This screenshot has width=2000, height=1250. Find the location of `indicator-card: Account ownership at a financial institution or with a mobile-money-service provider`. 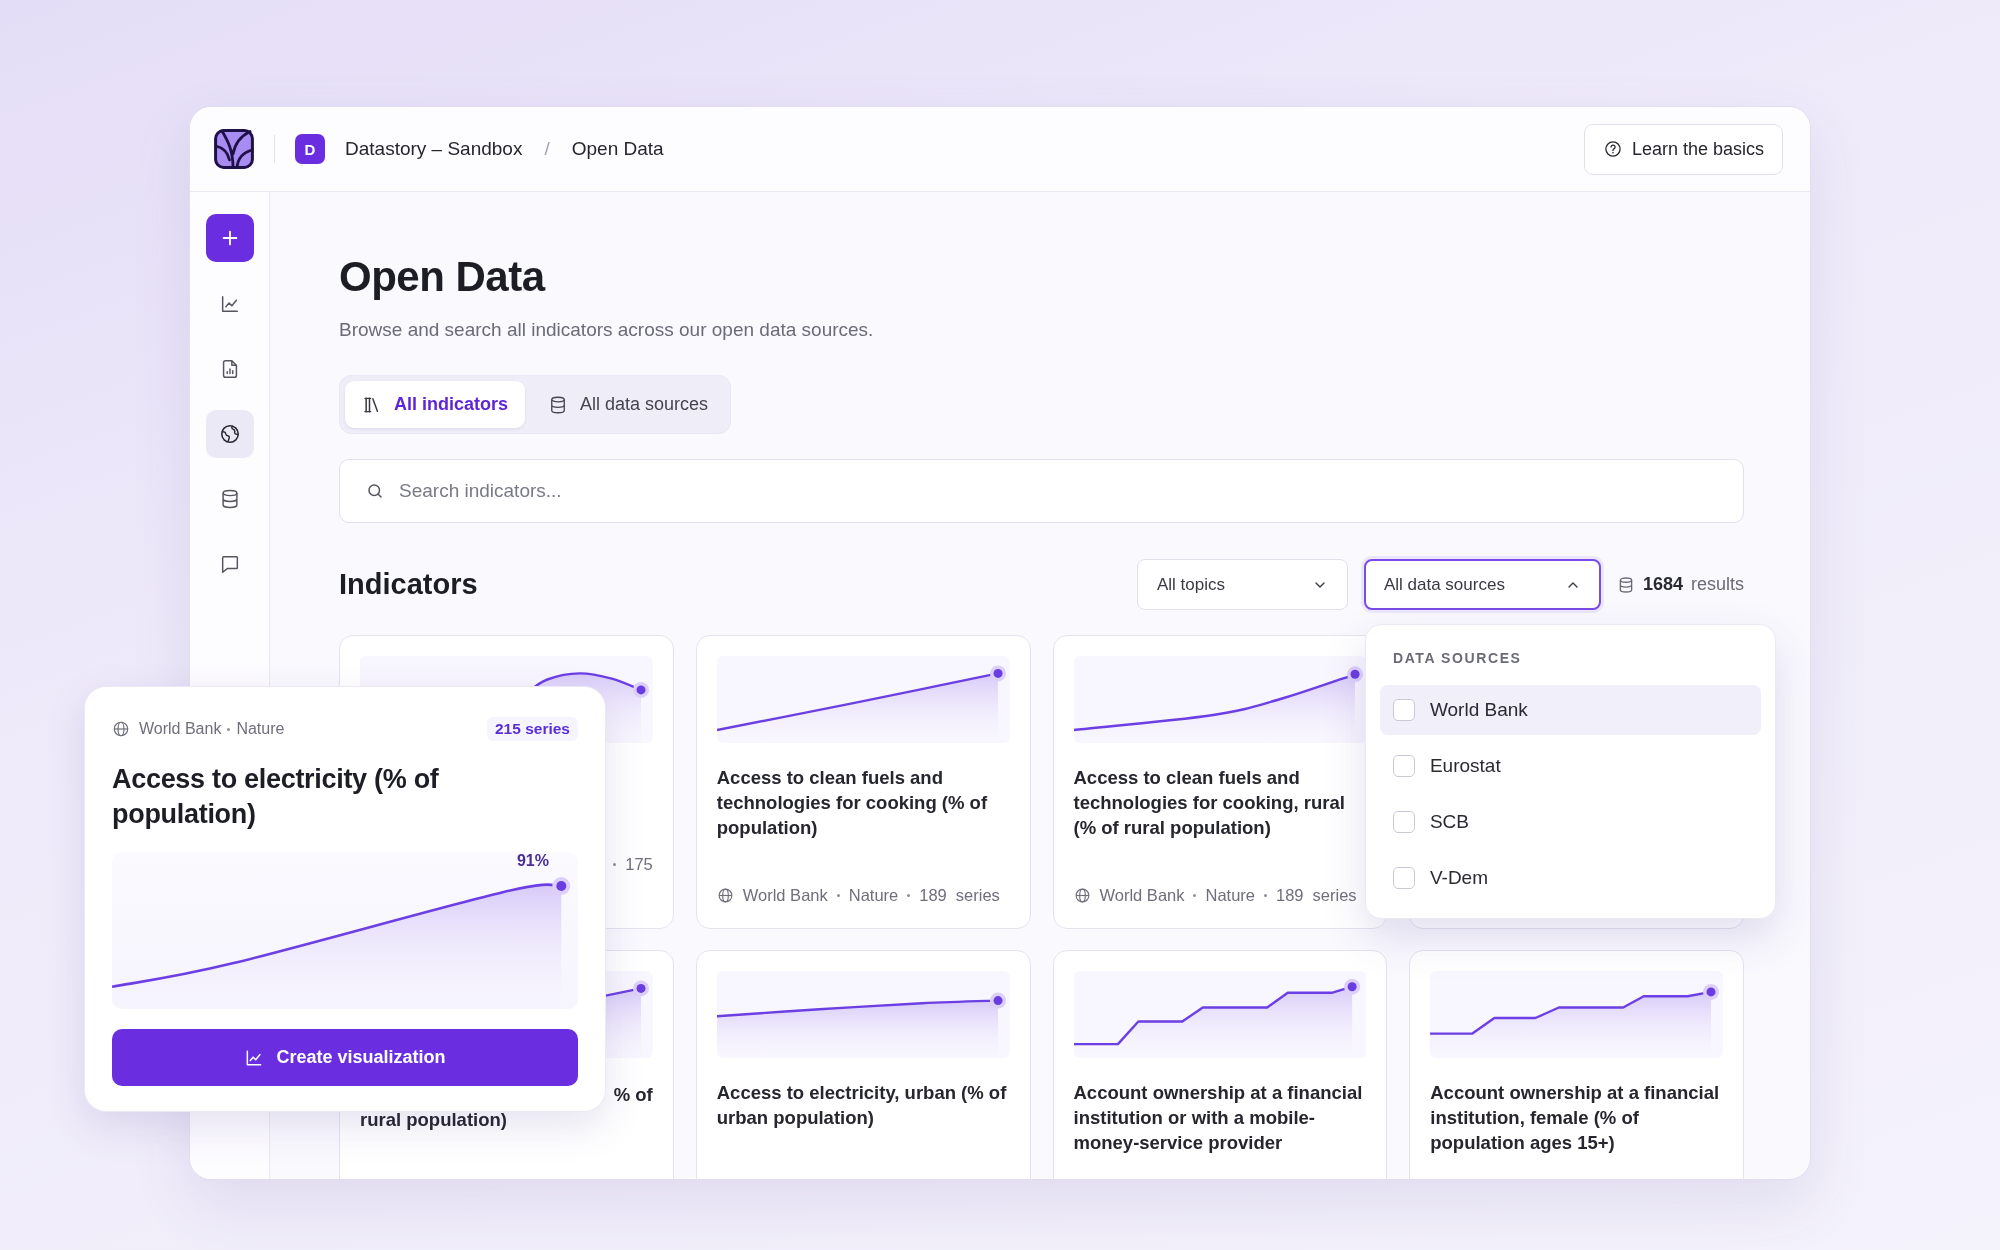

indicator-card: Account ownership at a financial institution or with a mobile-money-service provider is located at coordinates (1220, 1064).